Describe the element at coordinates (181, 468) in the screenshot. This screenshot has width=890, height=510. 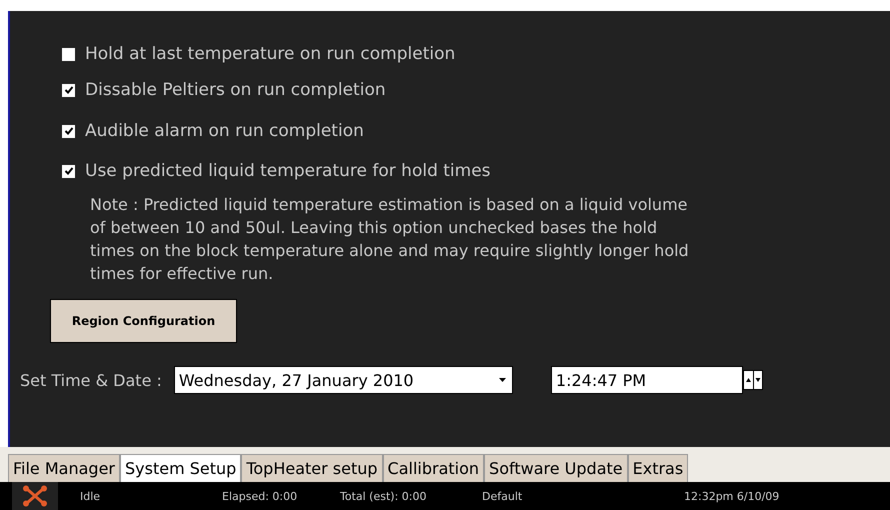
I see `tab: System Setup` at that location.